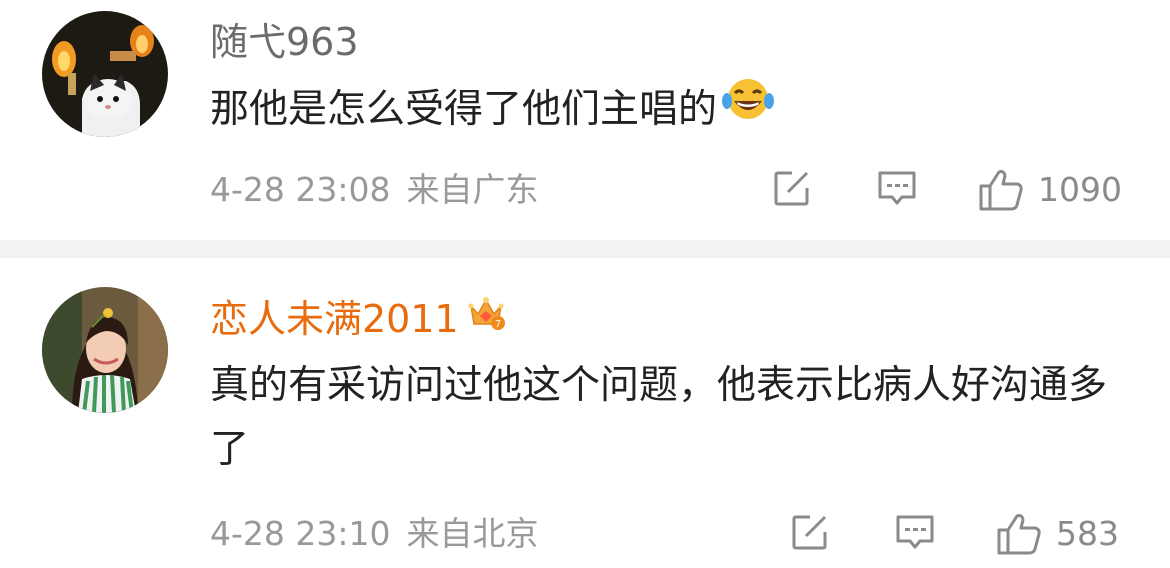 The image size is (1170, 568). I want to click on comment-divider, so click(585, 249).